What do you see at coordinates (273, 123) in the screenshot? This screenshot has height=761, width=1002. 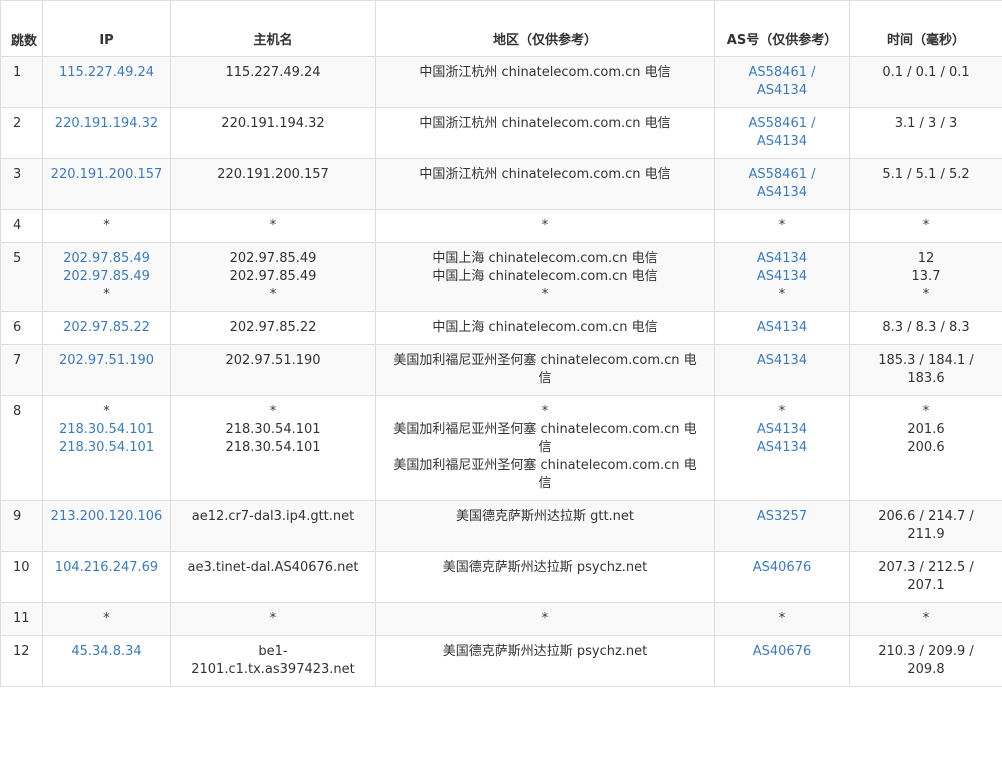 I see `hostname-text: 220.191.194.32` at bounding box center [273, 123].